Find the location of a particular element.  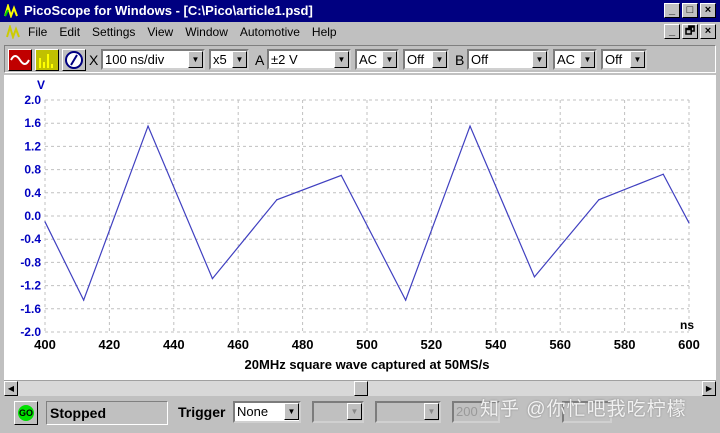

meter-icon is located at coordinates (74, 60).